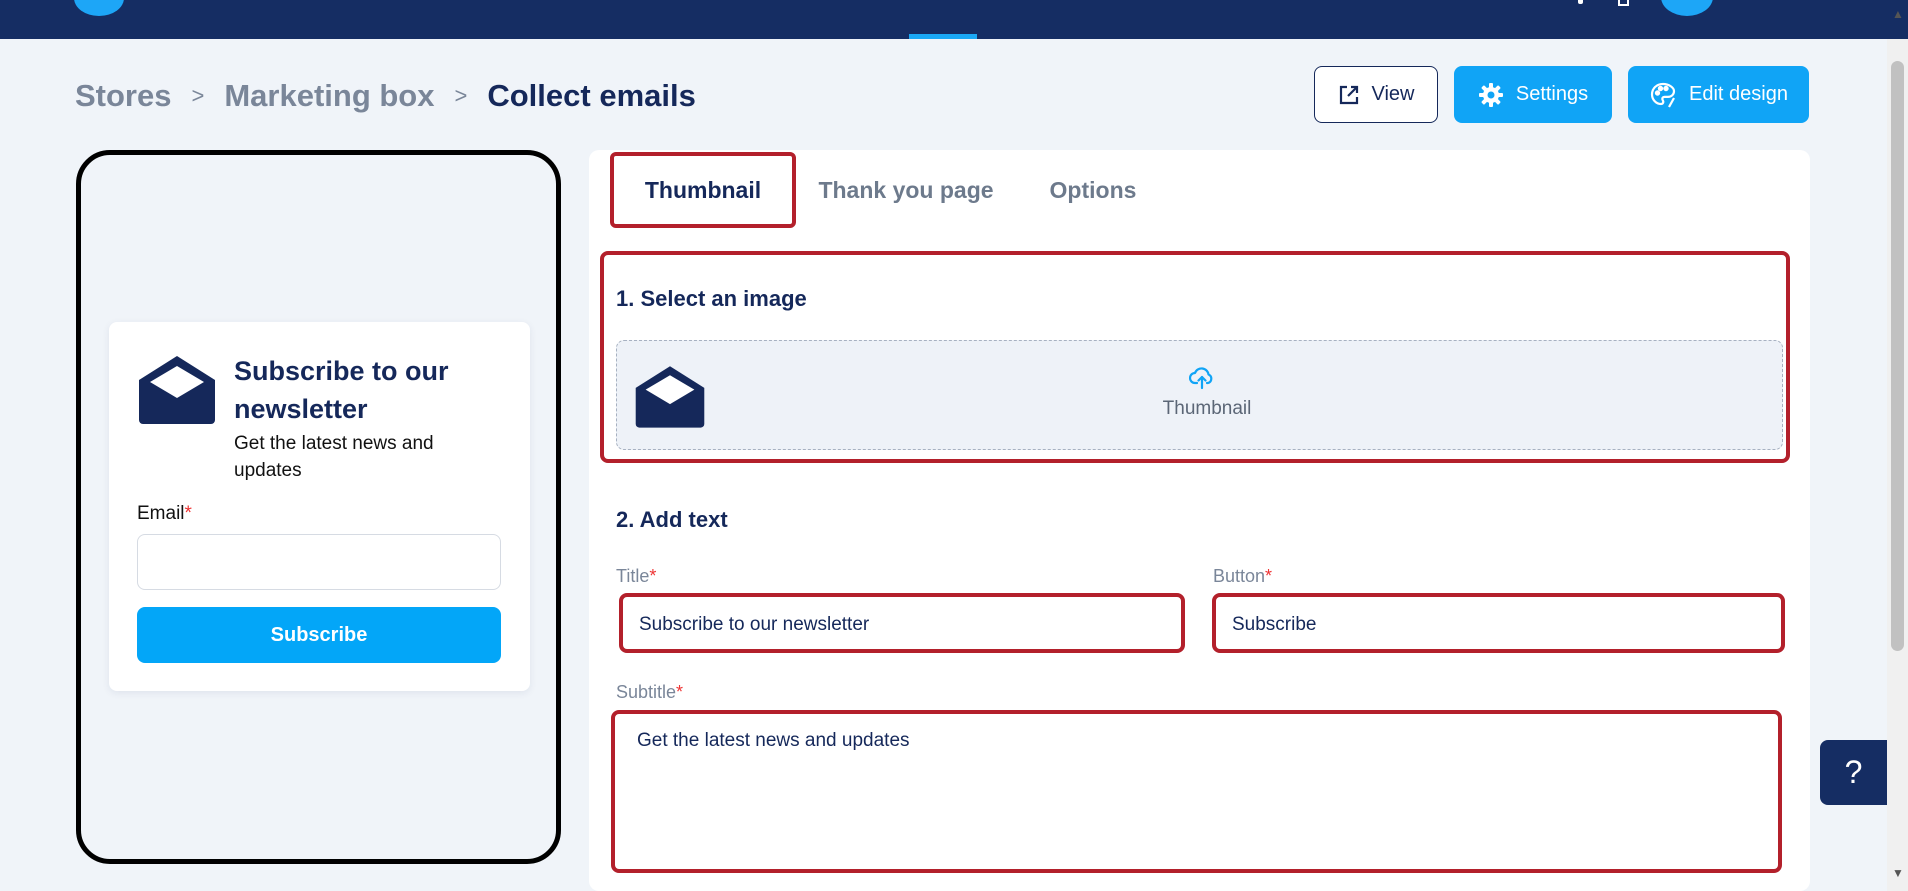  What do you see at coordinates (1207, 408) in the screenshot?
I see `upload-label: Thumbnail` at bounding box center [1207, 408].